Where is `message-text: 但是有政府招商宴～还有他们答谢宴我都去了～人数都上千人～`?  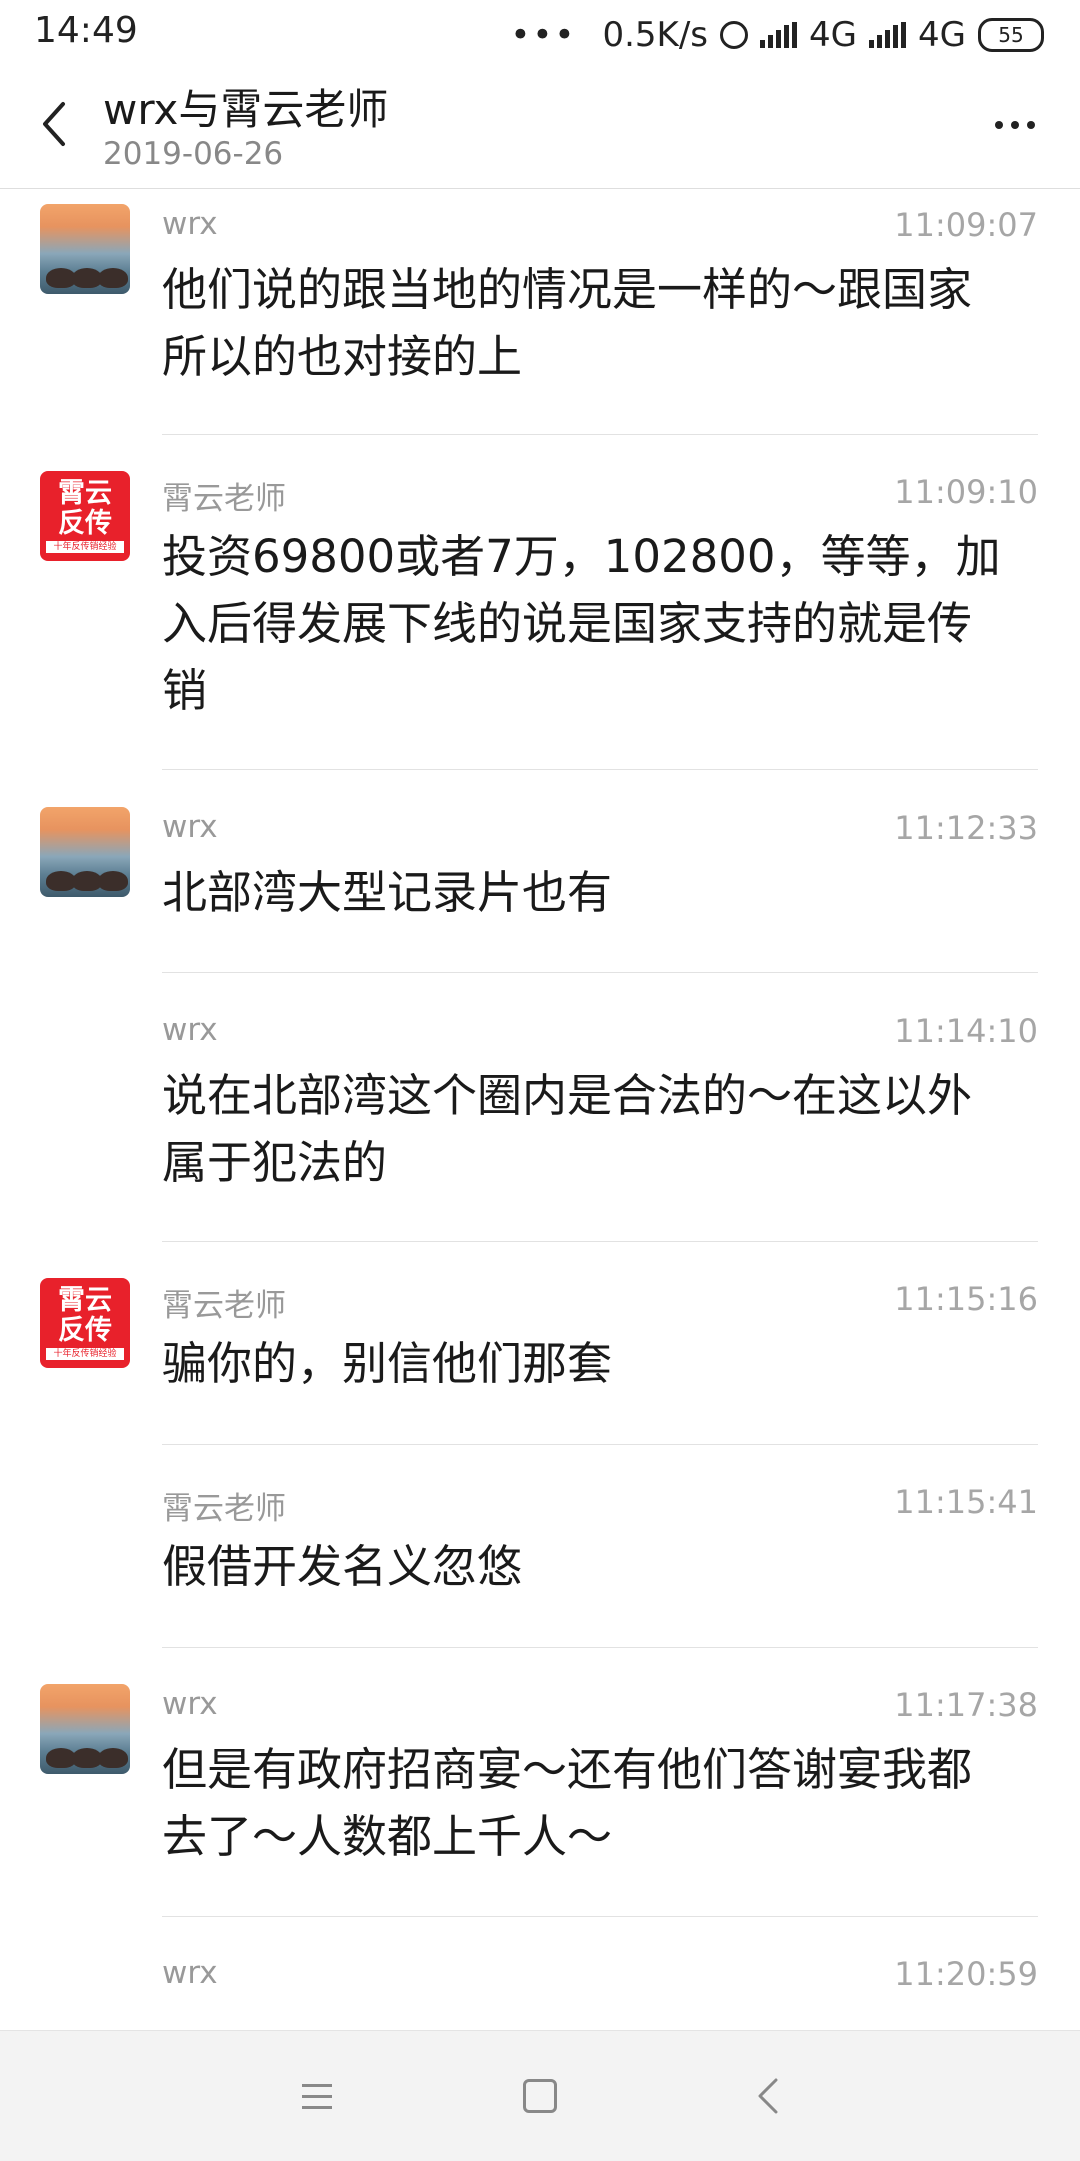 message-text: 但是有政府招商宴～还有他们答谢宴我都去了～人数都上千人～ is located at coordinates (567, 1803).